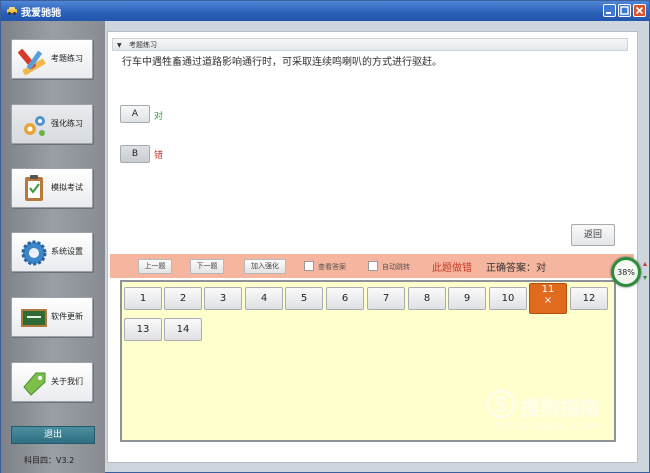 Image resolution: width=650 pixels, height=473 pixels. What do you see at coordinates (67, 381) in the screenshot?
I see `sidebar-item-label: 关于我们` at bounding box center [67, 381].